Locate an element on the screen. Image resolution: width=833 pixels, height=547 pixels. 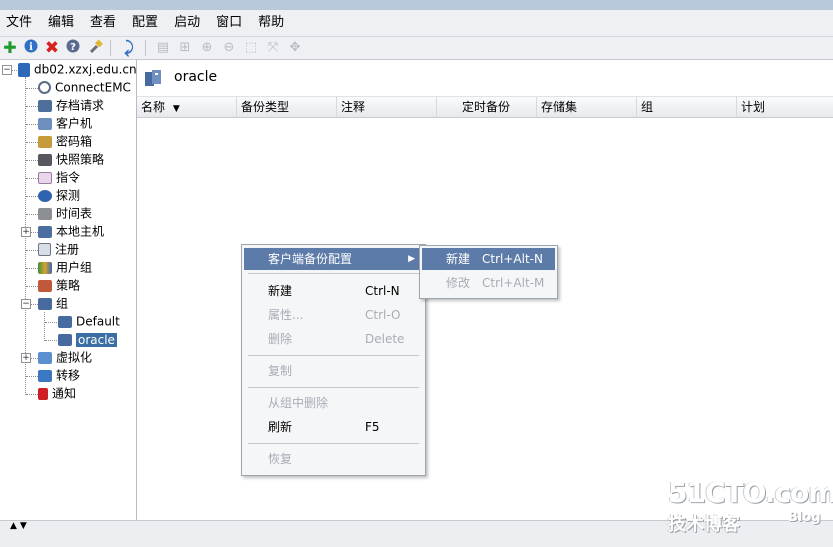
submenu: 新建 Ctrl+Alt-N 修改 Ctrl+Alt-M is located at coordinates (488, 272).